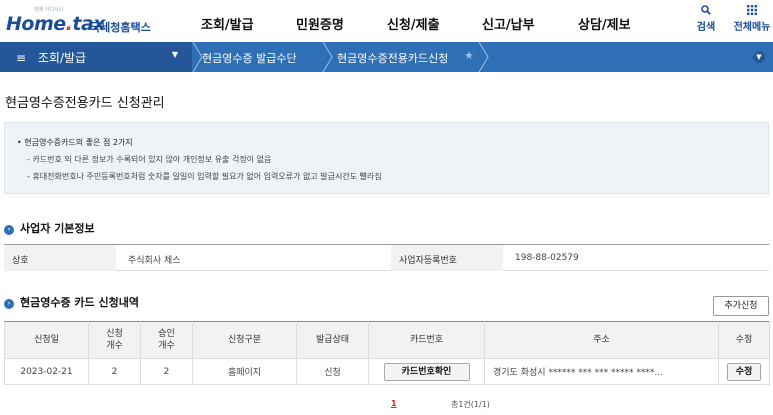 This screenshot has height=415, width=773. I want to click on card-number-check-button: 카드번호확인, so click(426, 371).